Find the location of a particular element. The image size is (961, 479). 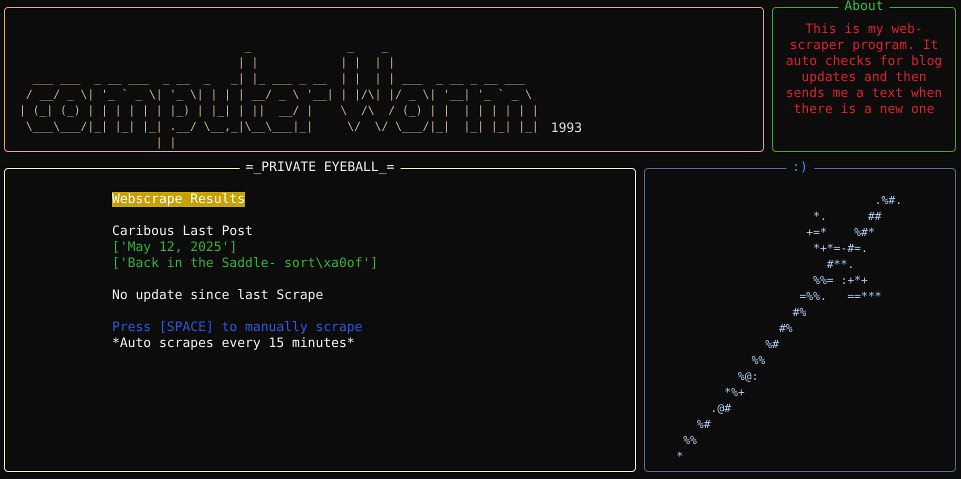

results-heading: Webscrape Results is located at coordinates (179, 199).